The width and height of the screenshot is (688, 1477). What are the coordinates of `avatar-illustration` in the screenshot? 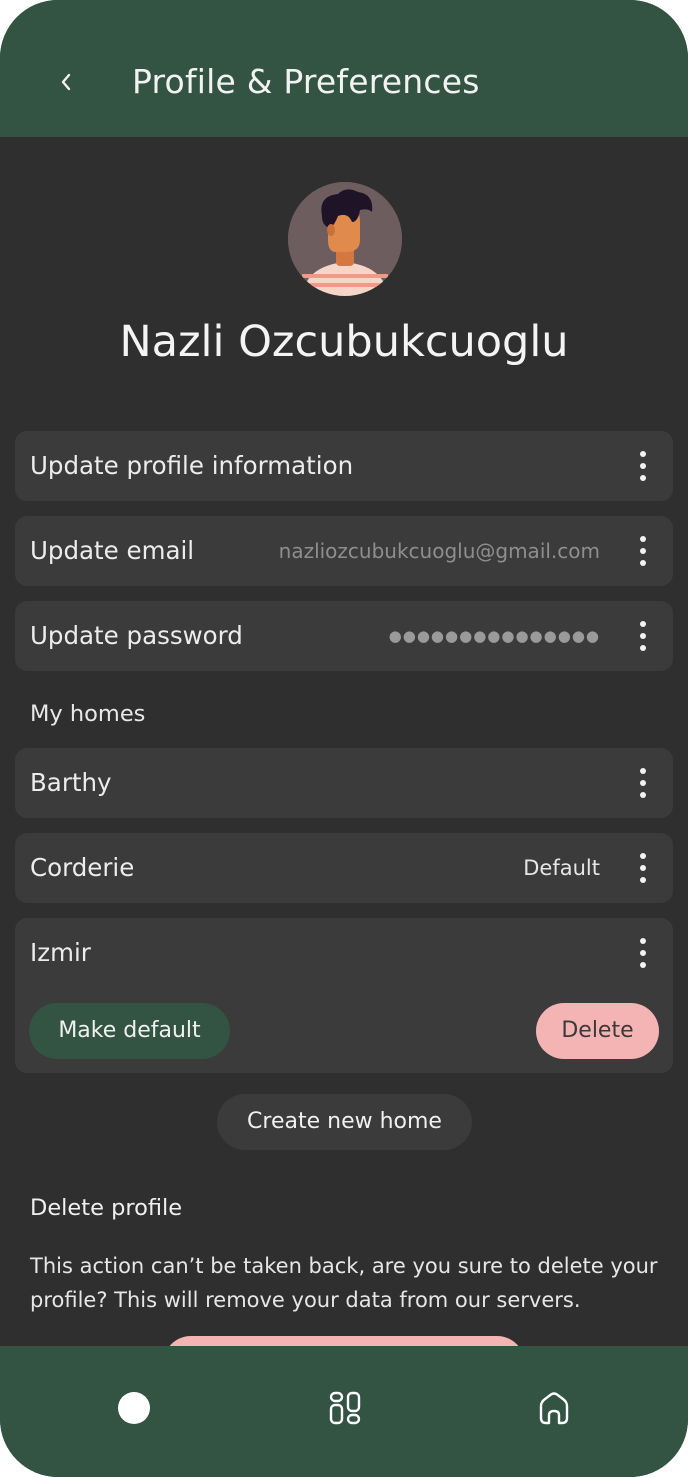 It's located at (345, 239).